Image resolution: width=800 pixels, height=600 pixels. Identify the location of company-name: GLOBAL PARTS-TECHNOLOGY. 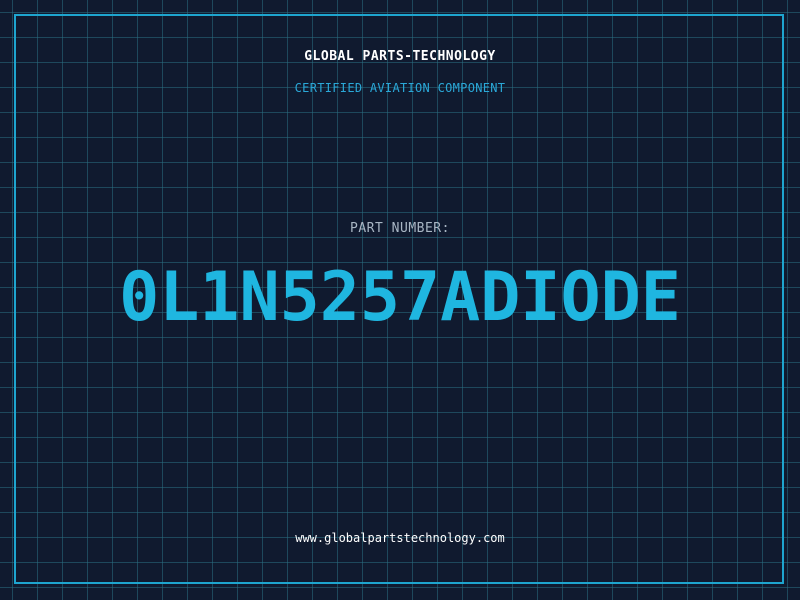
(400, 56).